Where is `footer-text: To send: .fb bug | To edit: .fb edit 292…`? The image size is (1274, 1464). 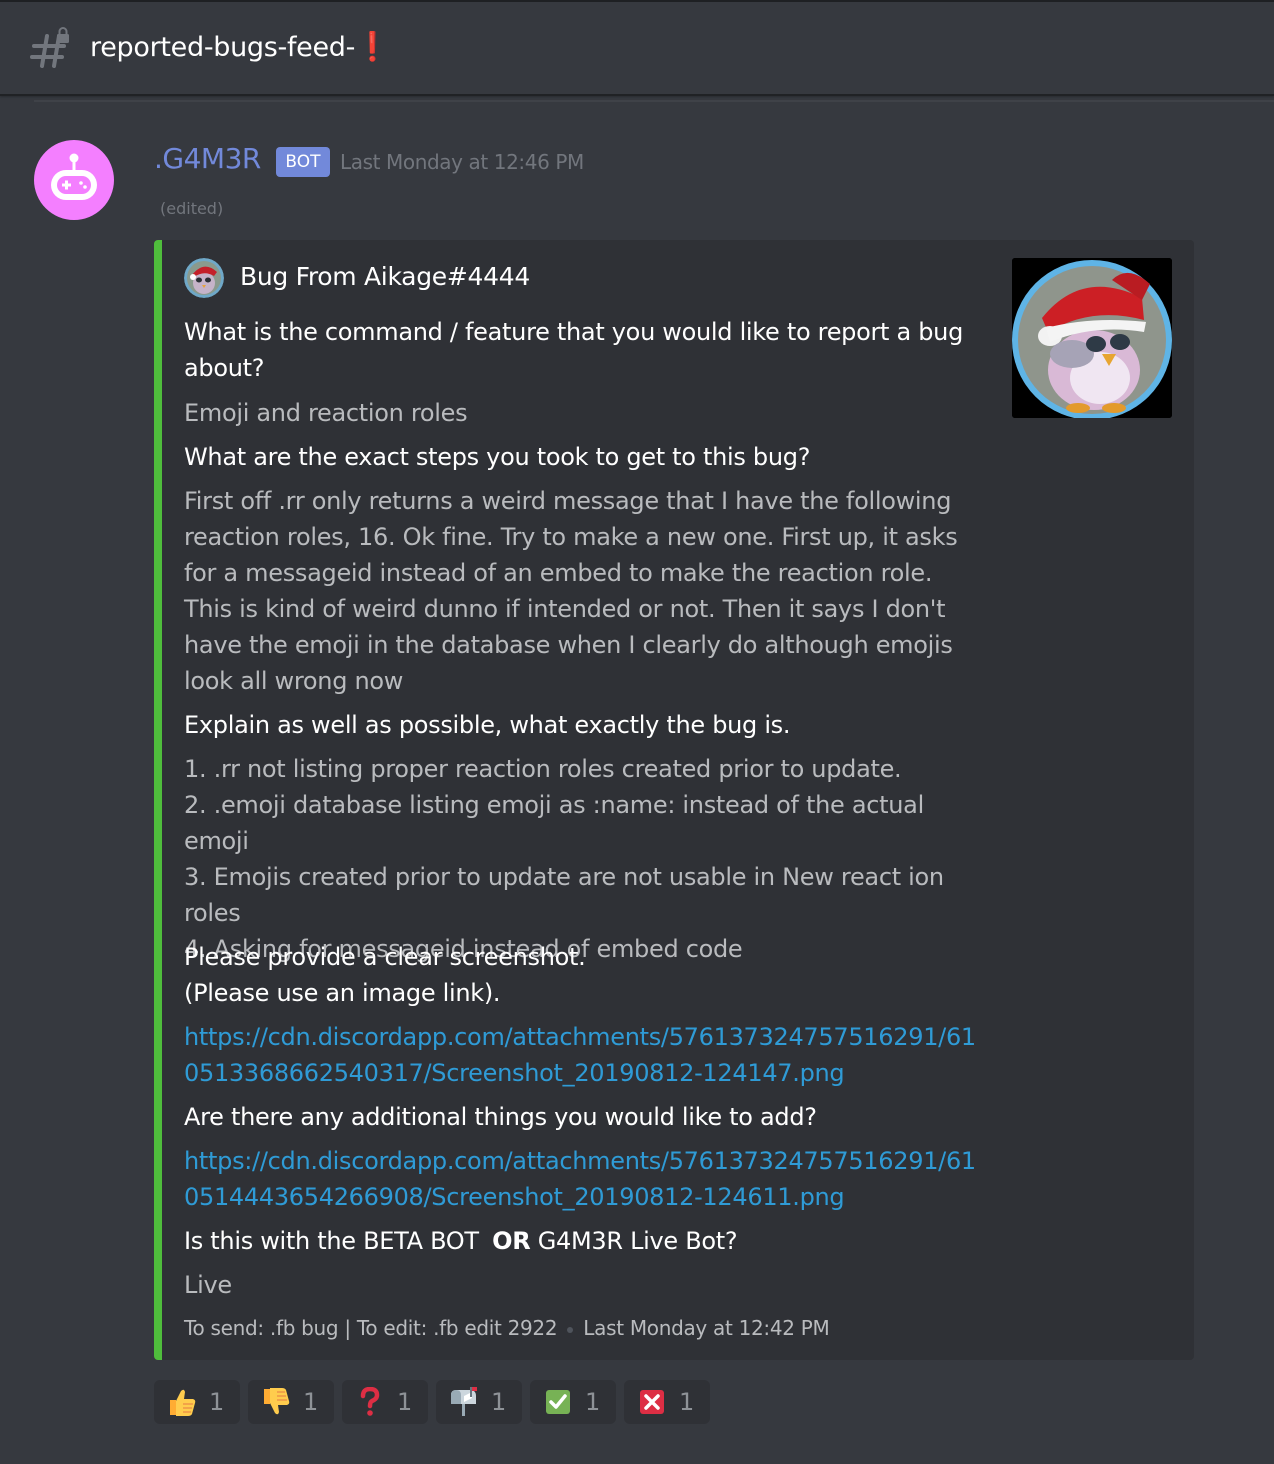
footer-text: To send: .fb bug | To edit: .fb edit 292… is located at coordinates (371, 1328).